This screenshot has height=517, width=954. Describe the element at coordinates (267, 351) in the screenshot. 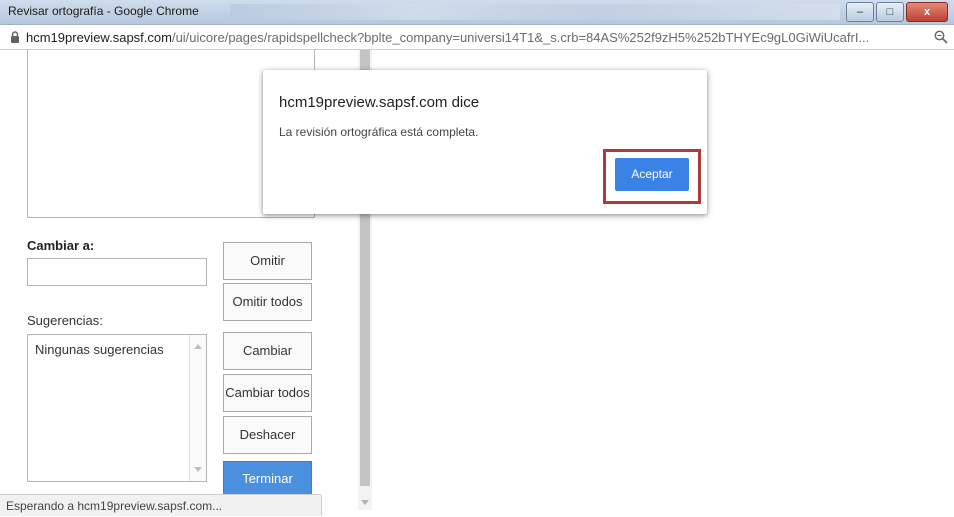

I see `change-button: Cambiar` at that location.